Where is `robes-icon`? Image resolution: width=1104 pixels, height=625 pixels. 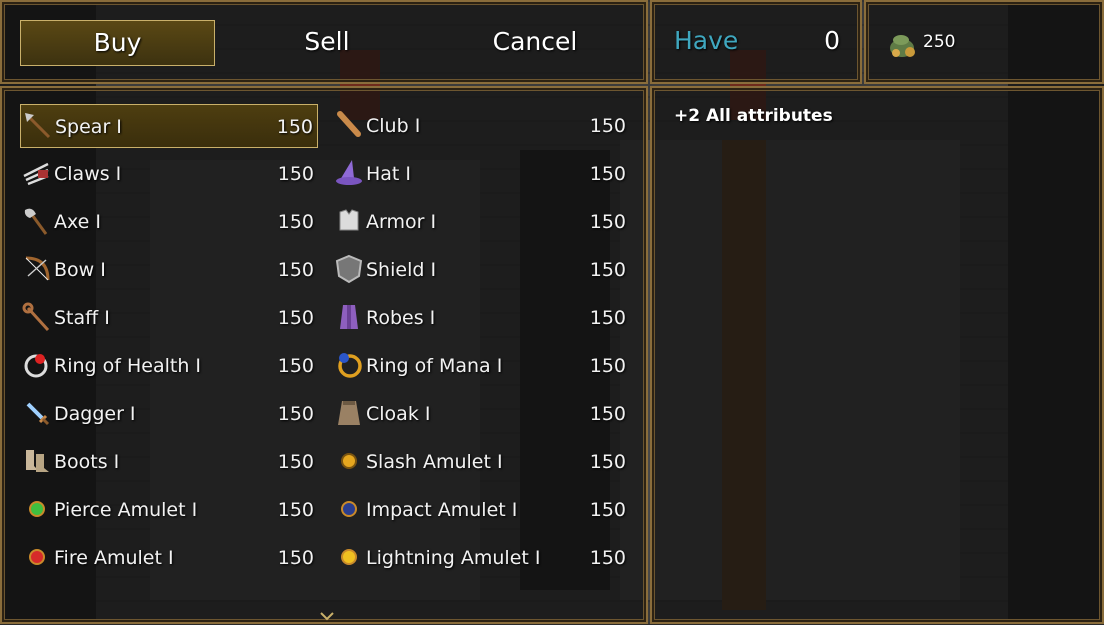 robes-icon is located at coordinates (349, 317).